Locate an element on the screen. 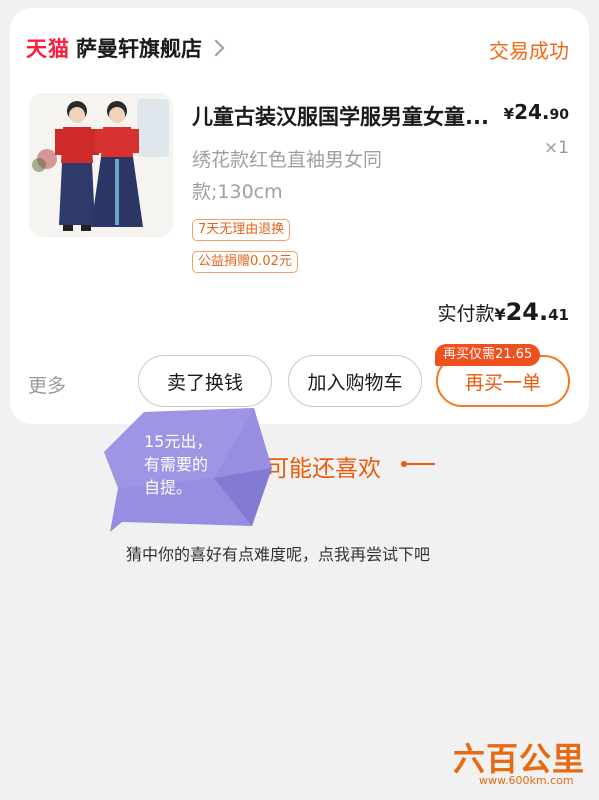 The height and width of the screenshot is (800, 599). more-button: 更多 is located at coordinates (47, 384).